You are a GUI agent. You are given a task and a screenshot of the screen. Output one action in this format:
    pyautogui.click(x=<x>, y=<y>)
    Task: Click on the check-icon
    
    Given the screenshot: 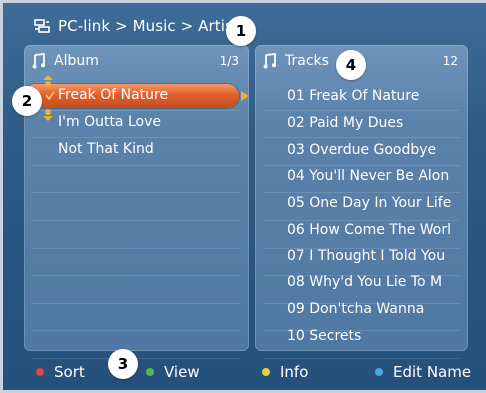 What is the action you would take?
    pyautogui.click(x=50, y=95)
    